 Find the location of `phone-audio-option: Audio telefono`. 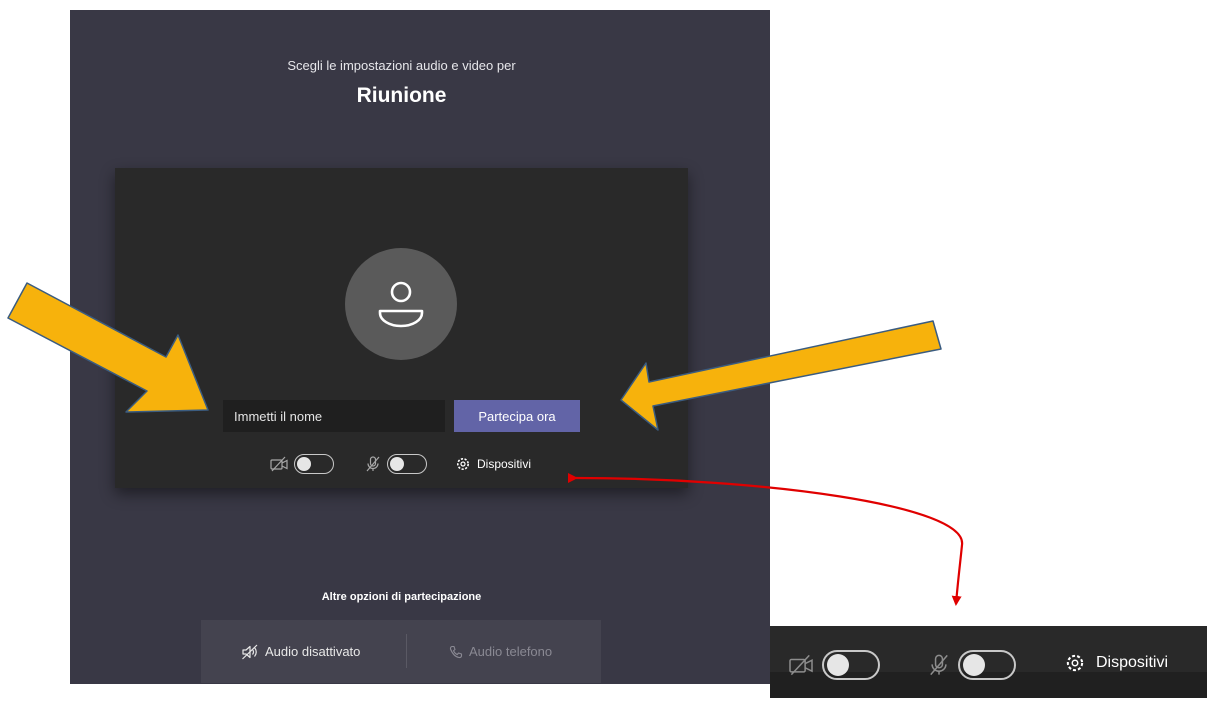

phone-audio-option: Audio telefono is located at coordinates (500, 651).